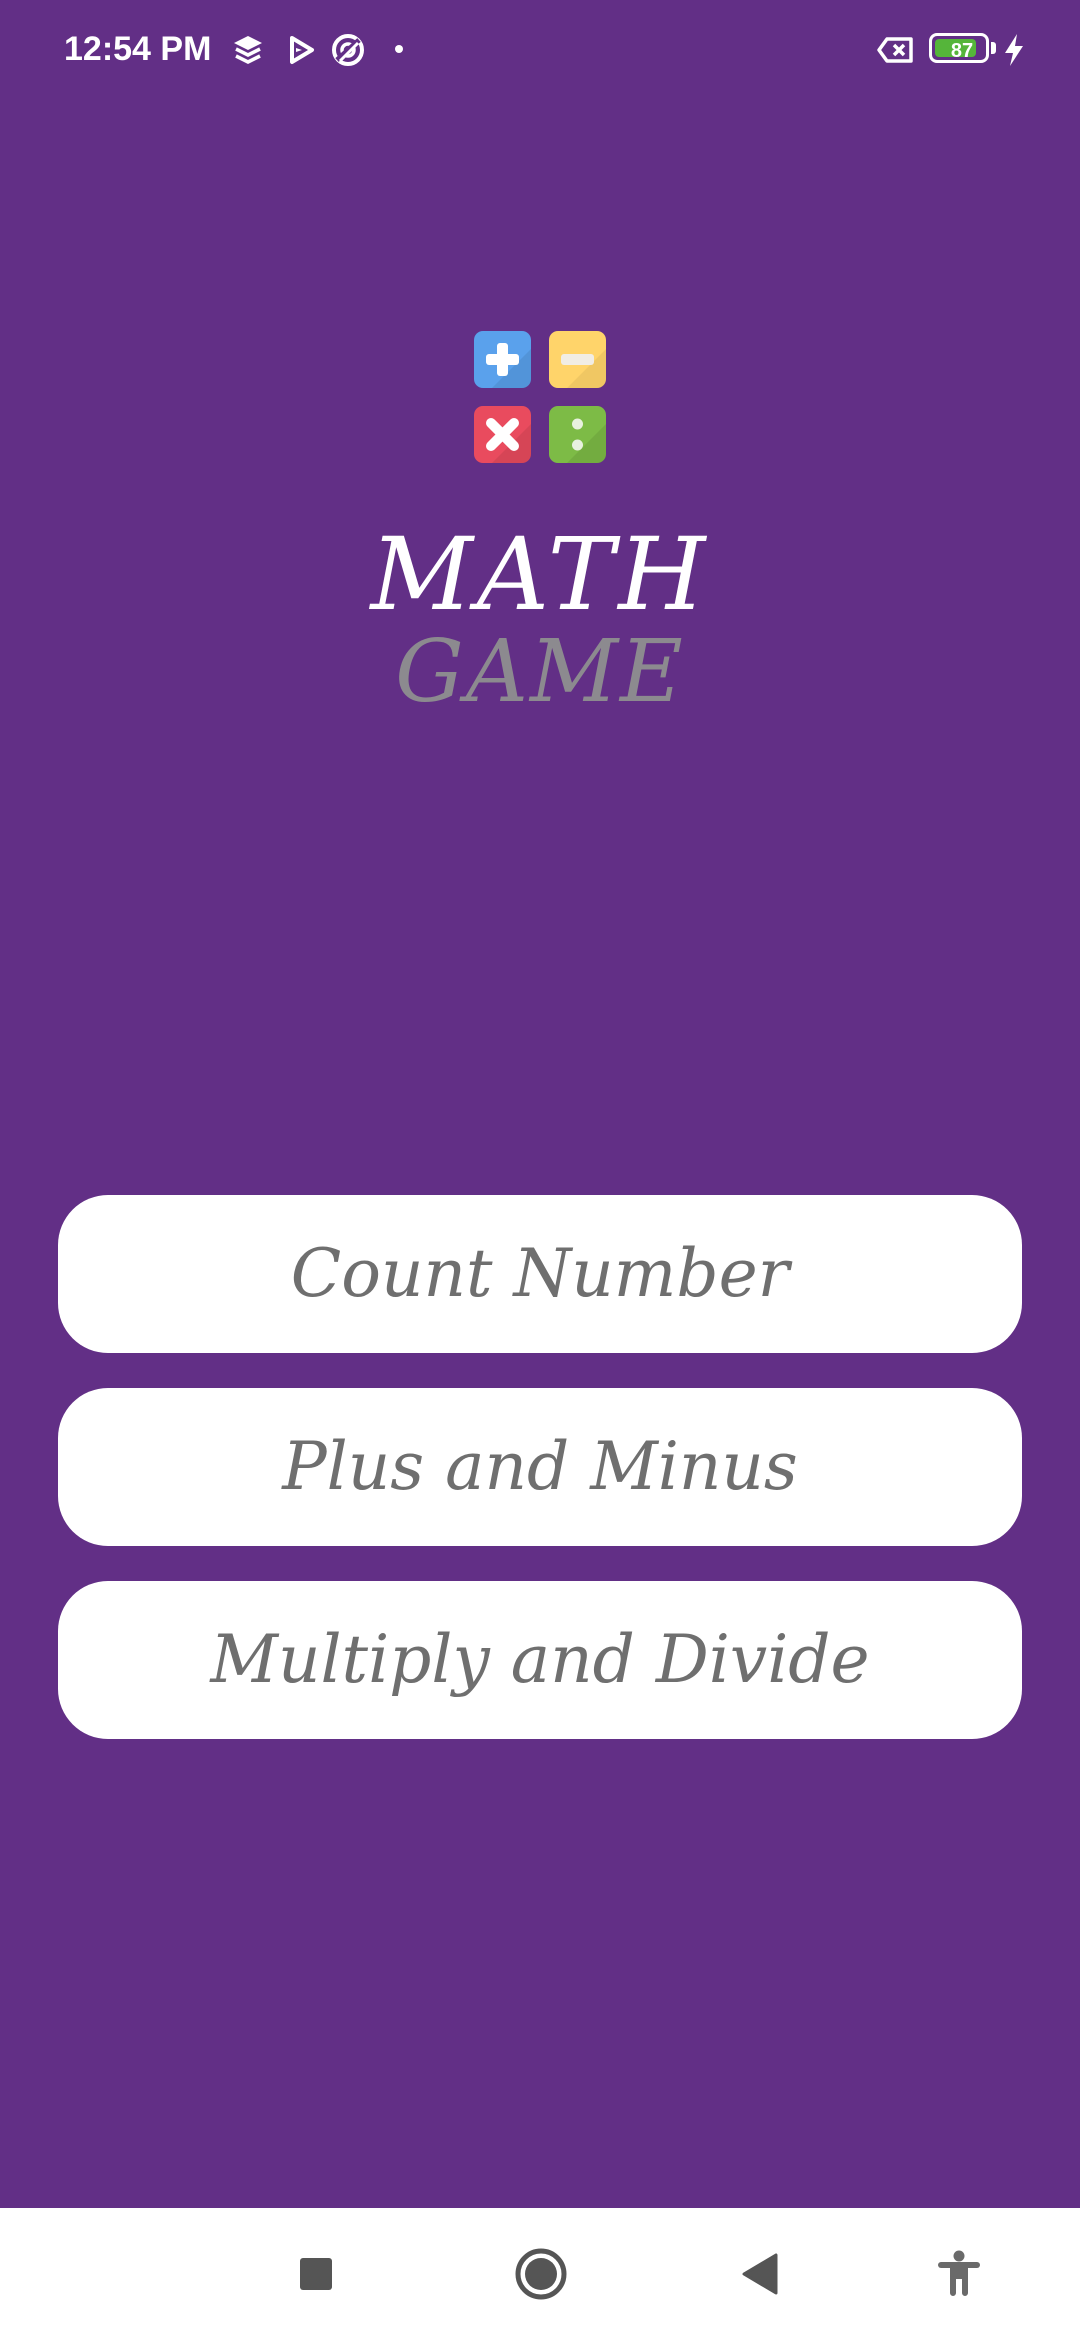  What do you see at coordinates (896, 50) in the screenshot?
I see `sim-off-icon` at bounding box center [896, 50].